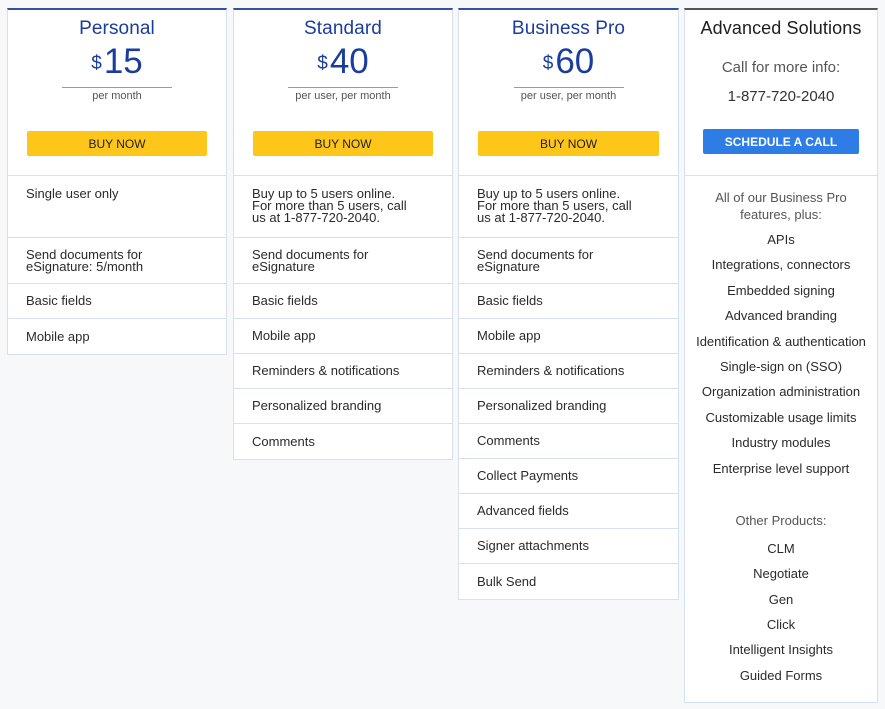 The height and width of the screenshot is (709, 885). I want to click on feature-row: Signer attachments, so click(568, 546).